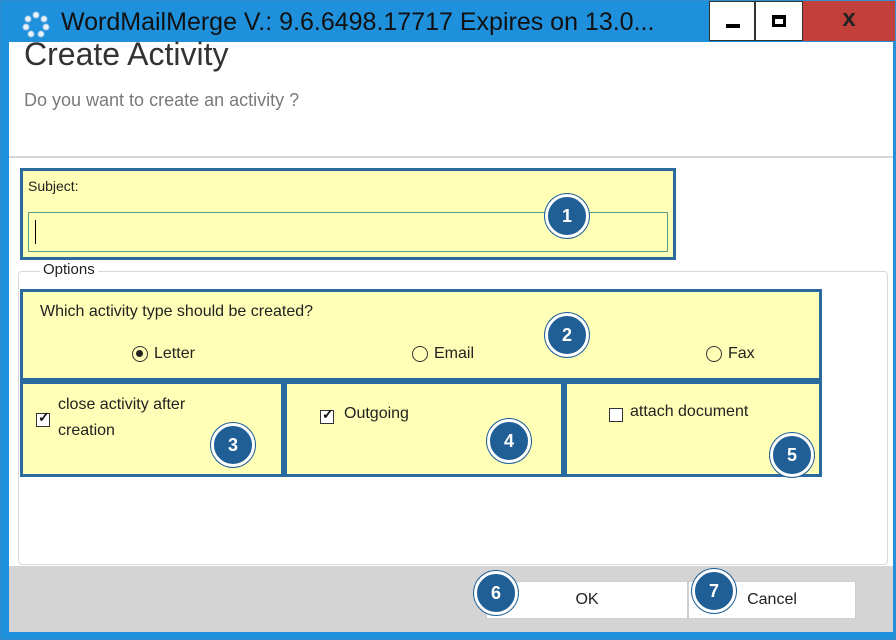 The image size is (896, 640). Describe the element at coordinates (792, 455) in the screenshot. I see `callout-badge-5: 5` at that location.